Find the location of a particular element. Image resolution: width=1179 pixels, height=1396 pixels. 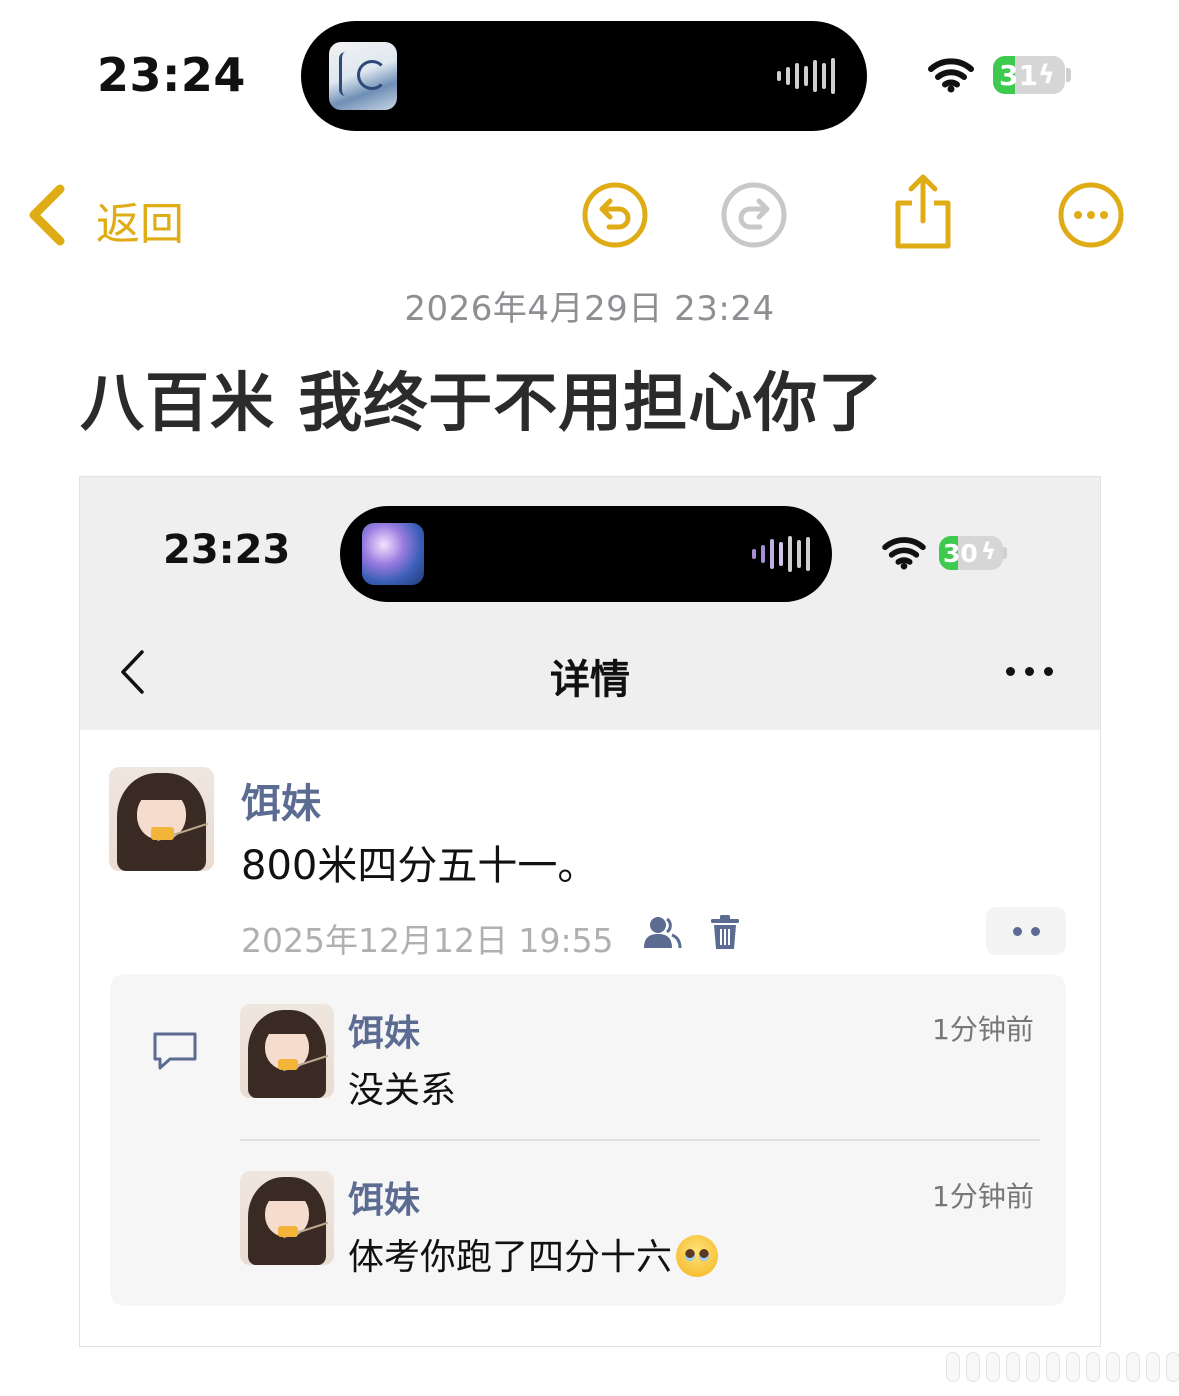

undo-icon is located at coordinates (615, 215).